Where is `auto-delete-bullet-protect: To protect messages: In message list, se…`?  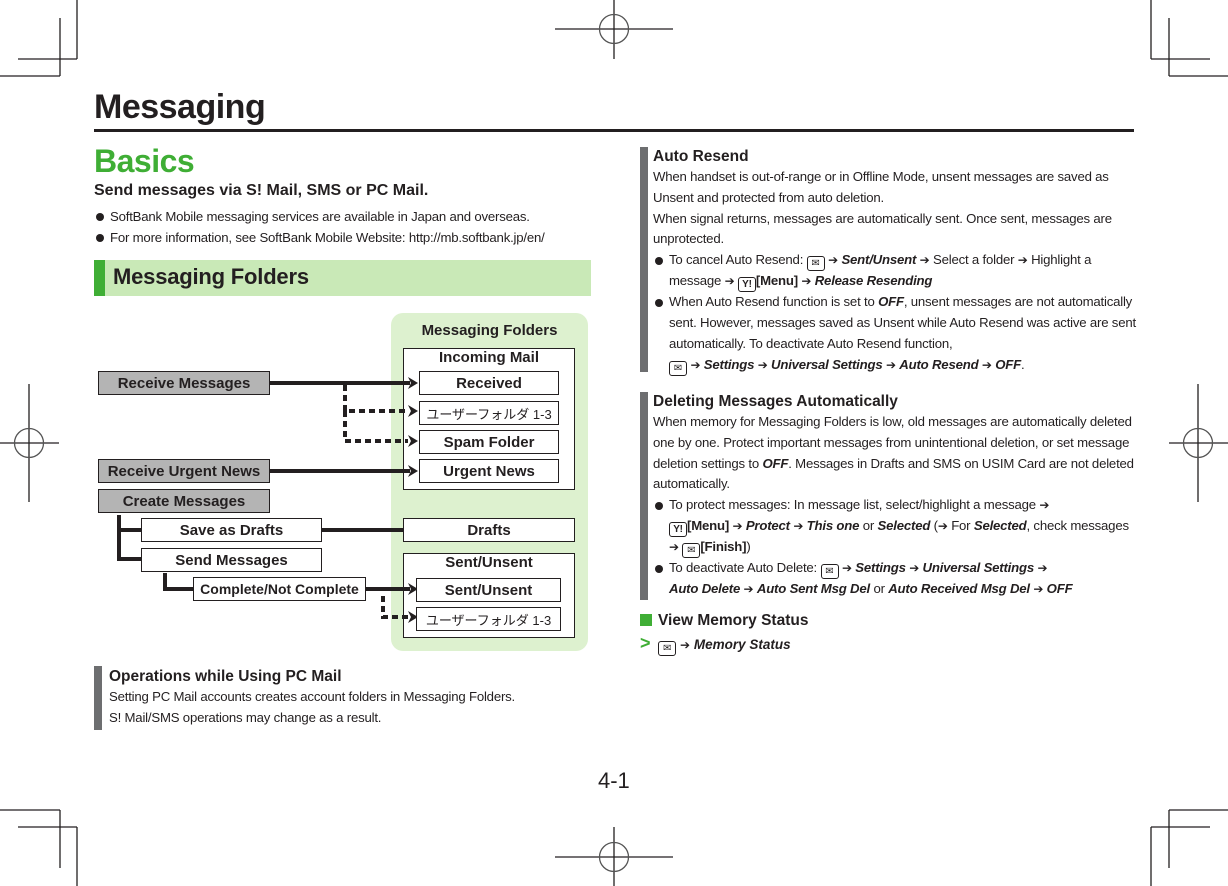
auto-delete-bullet-protect: To protect messages: In message list, se… is located at coordinates (895, 526).